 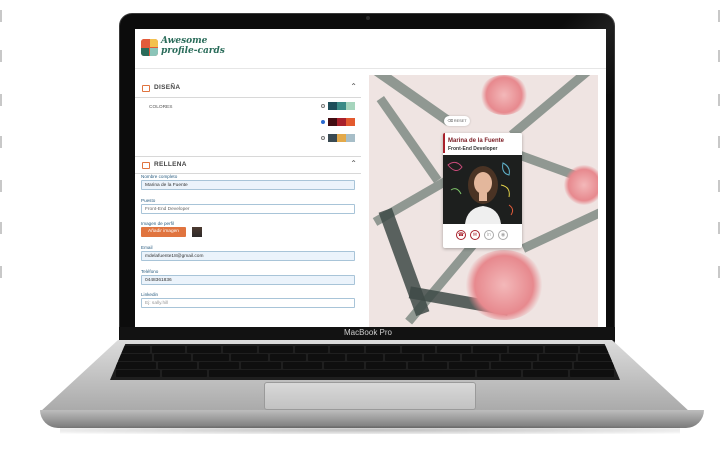 I want to click on phone-label: Teléfono, so click(x=150, y=271).